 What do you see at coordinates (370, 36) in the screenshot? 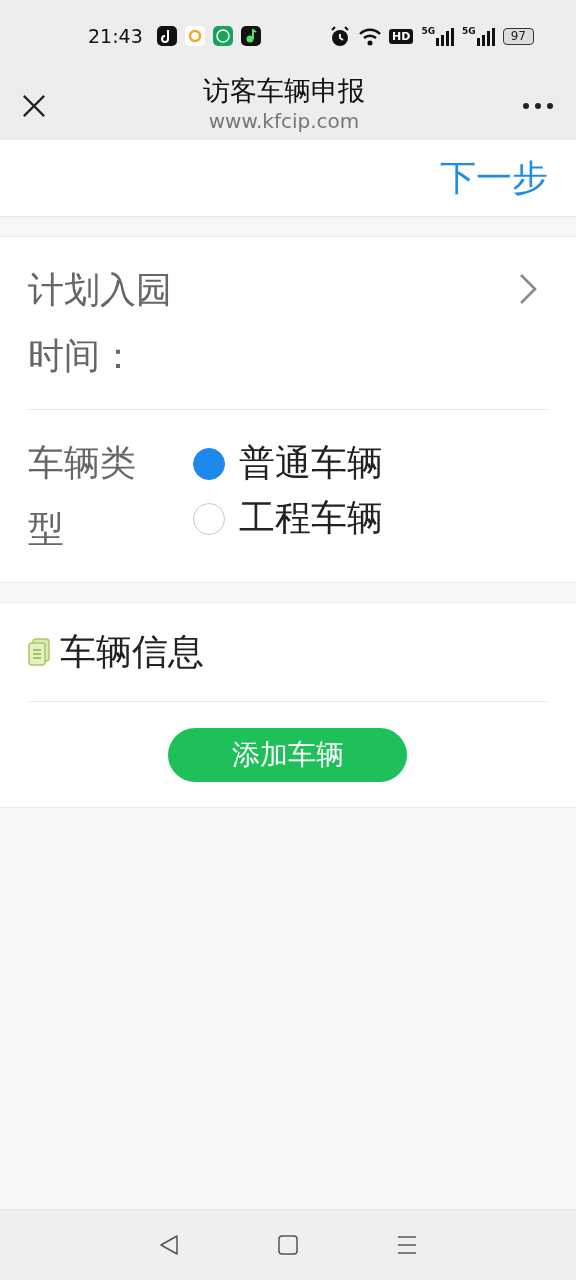
I see `wifi-icon` at bounding box center [370, 36].